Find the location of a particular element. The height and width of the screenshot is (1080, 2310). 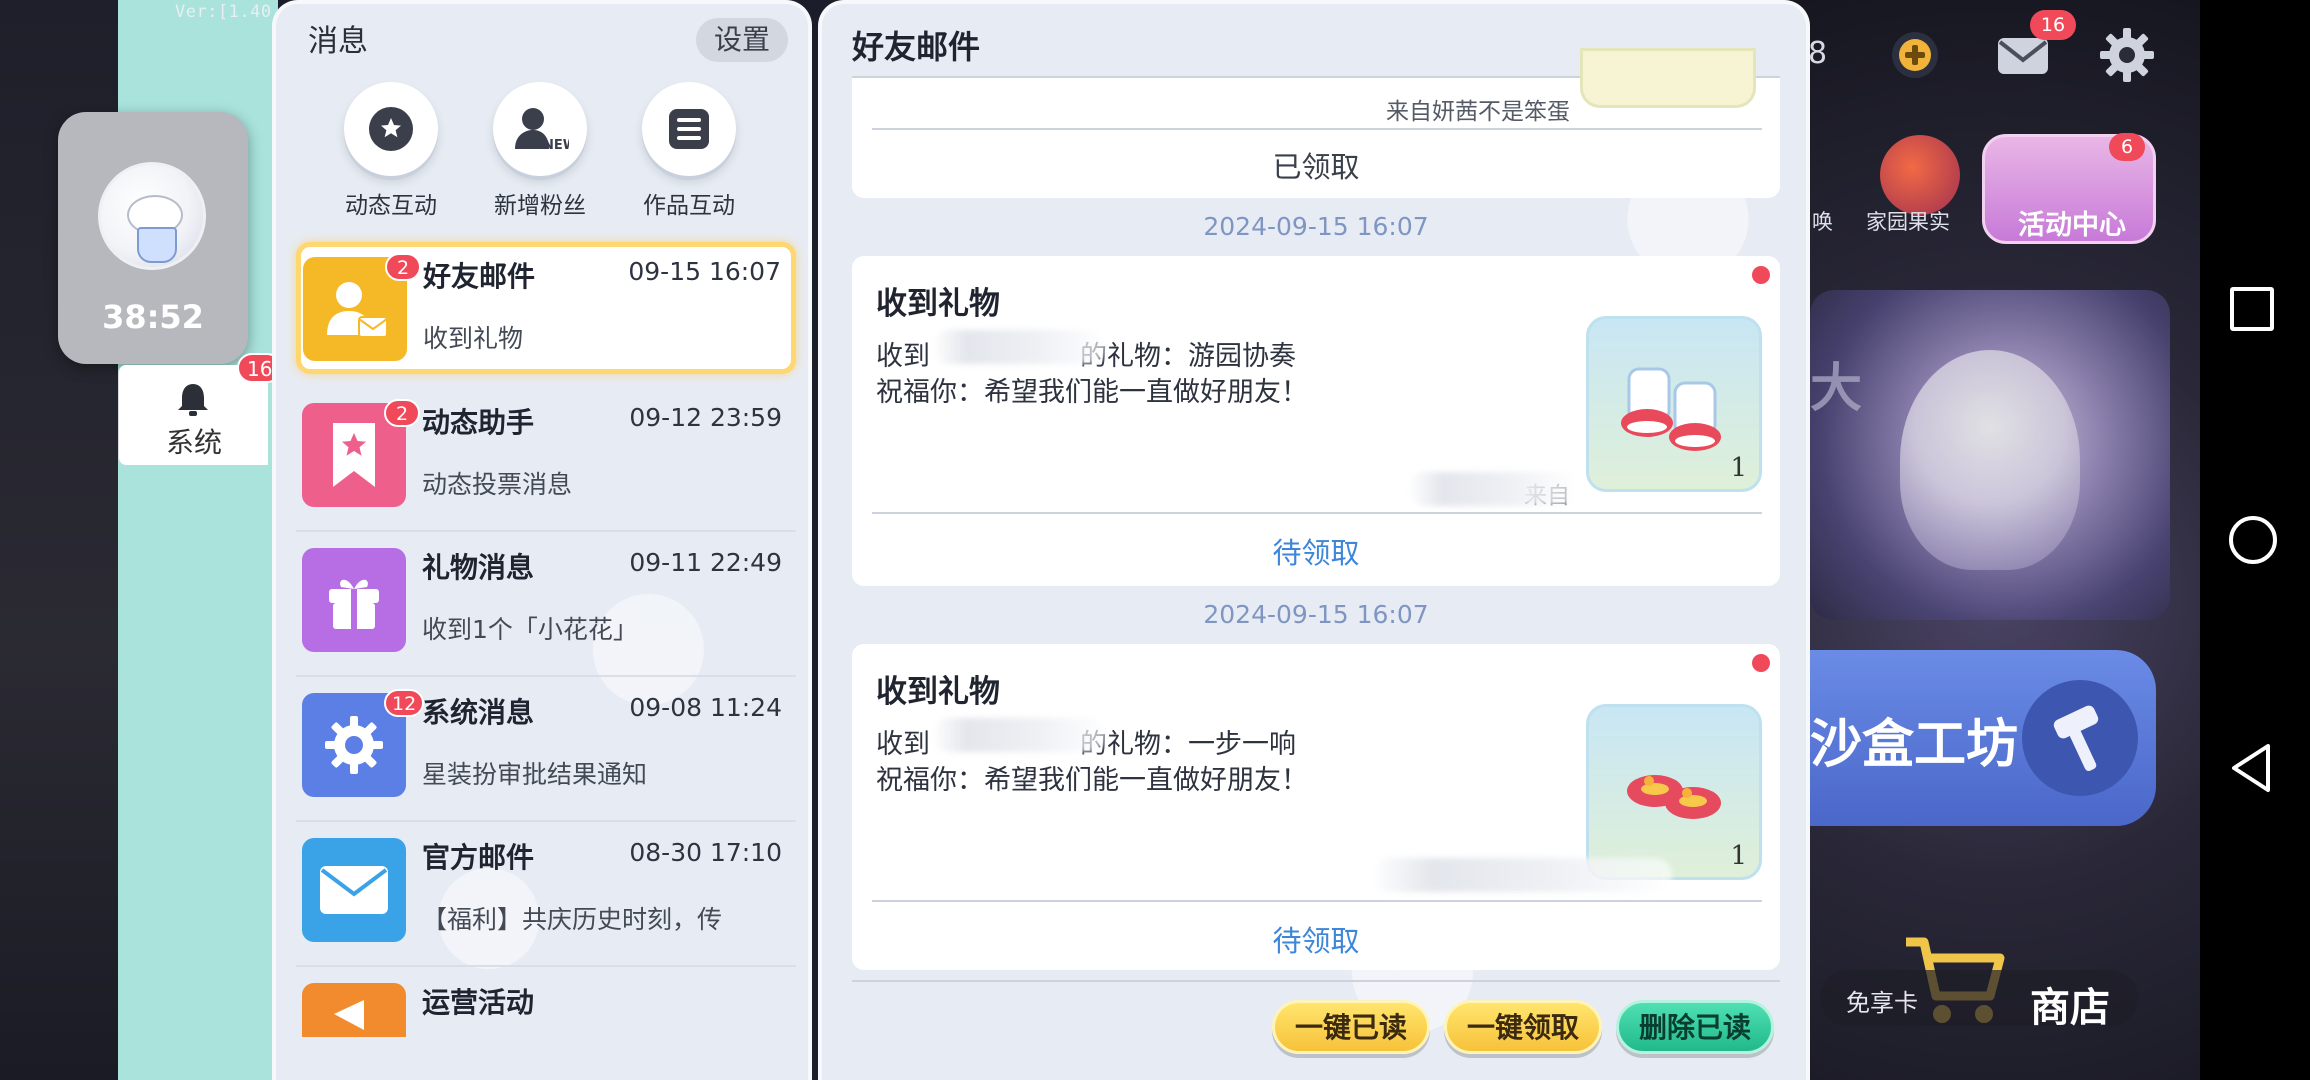

mail-sender: 来自妍茜不是笨蛋 is located at coordinates (1478, 112).